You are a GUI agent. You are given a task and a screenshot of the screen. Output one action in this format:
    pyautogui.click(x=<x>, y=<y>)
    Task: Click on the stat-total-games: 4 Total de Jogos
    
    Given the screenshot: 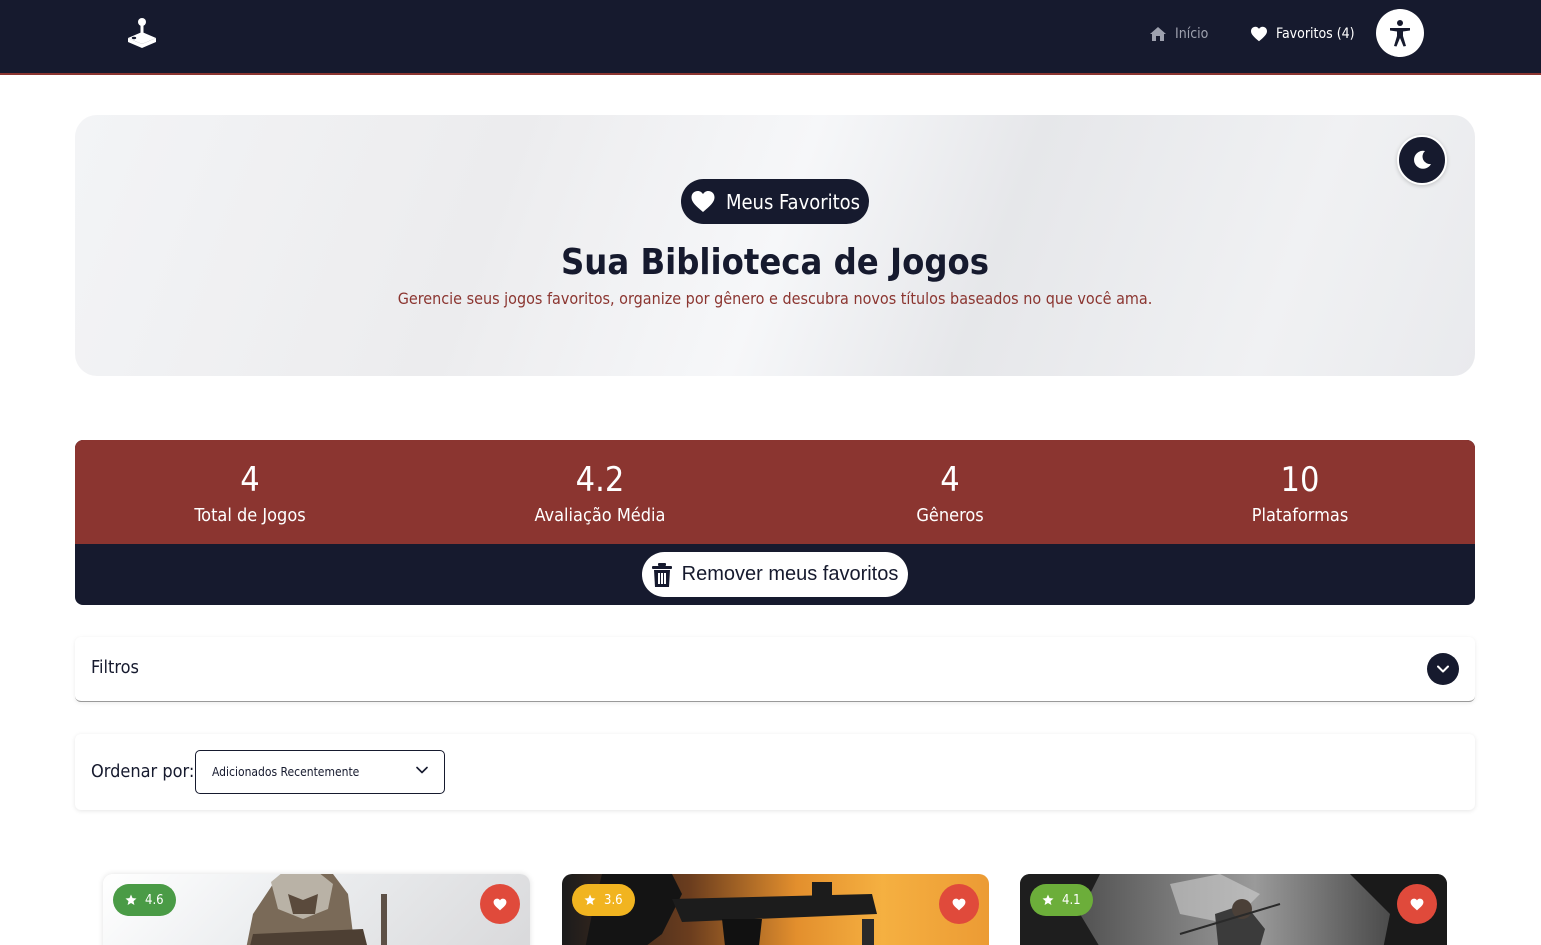 What is the action you would take?
    pyautogui.click(x=250, y=492)
    